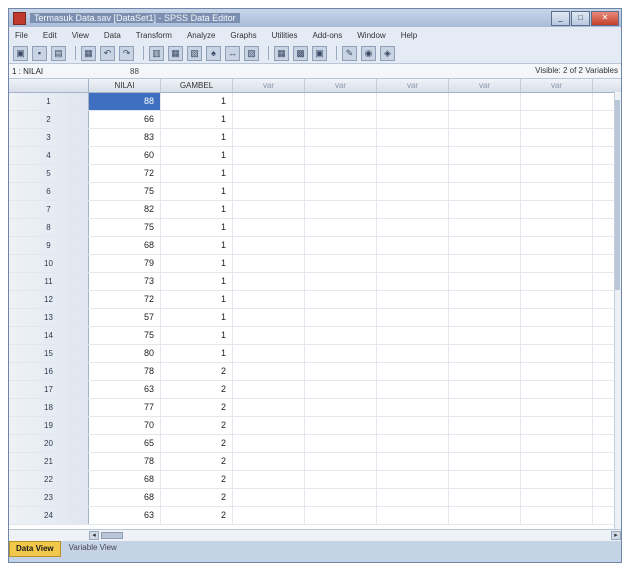 The height and width of the screenshot is (565, 628). I want to click on insert-variable-icon: ▨, so click(251, 53).